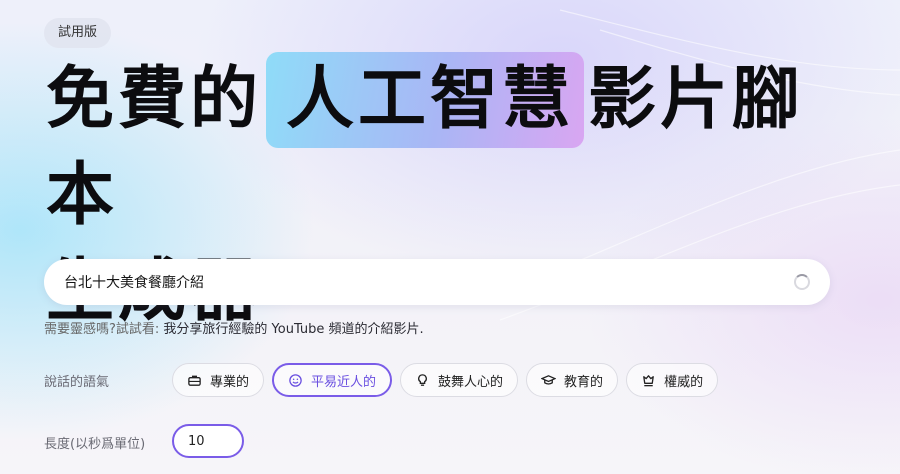 This screenshot has height=474, width=900. I want to click on length-label: 長度(以秒爲單位), so click(95, 444).